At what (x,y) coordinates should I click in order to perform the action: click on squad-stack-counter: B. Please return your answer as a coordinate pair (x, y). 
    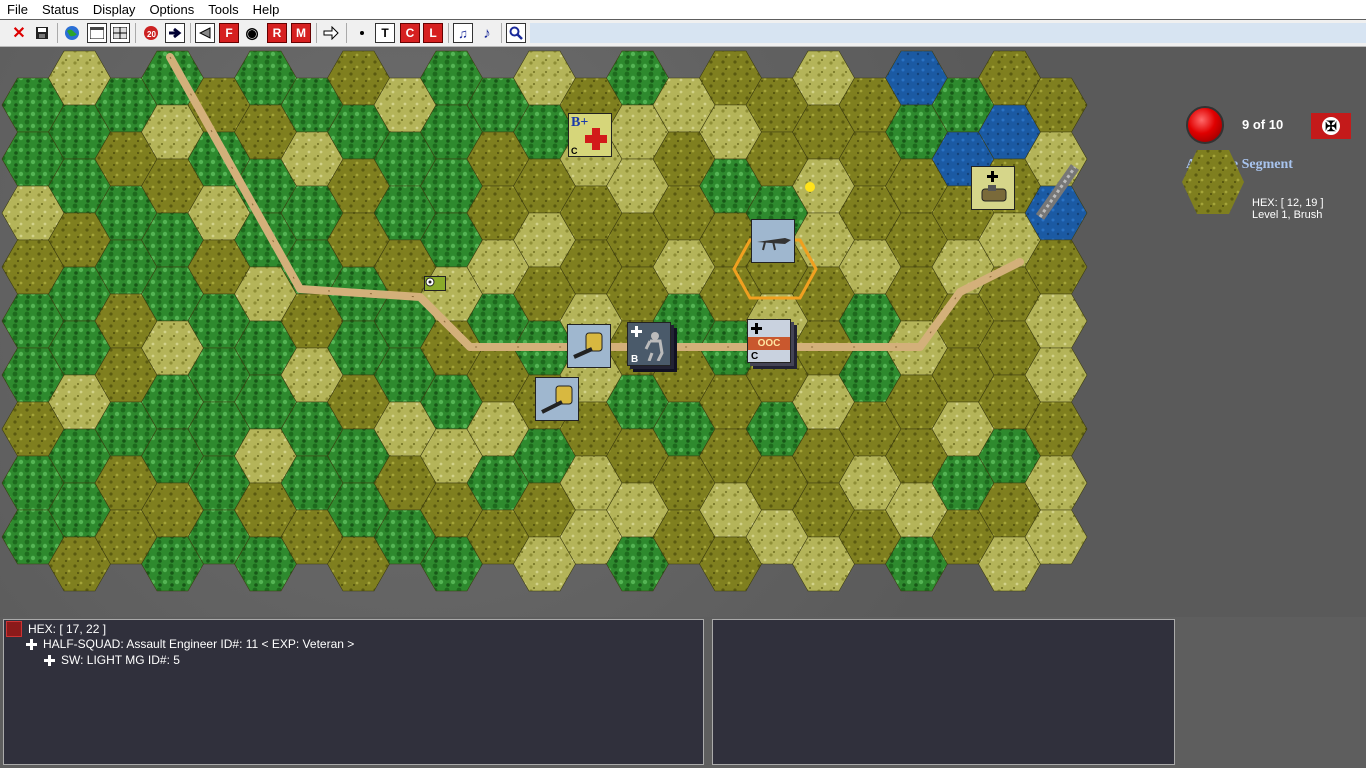
    Looking at the image, I should click on (649, 344).